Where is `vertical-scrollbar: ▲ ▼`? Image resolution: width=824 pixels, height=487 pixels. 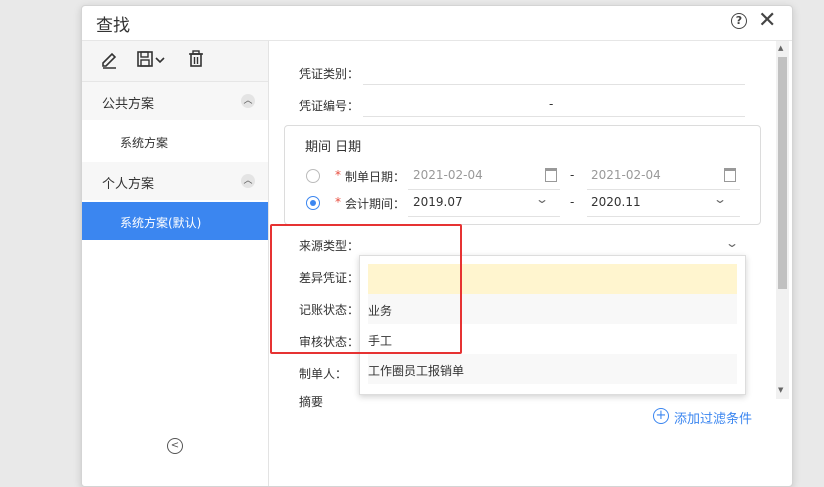
vertical-scrollbar: ▲ ▼ is located at coordinates (782, 220).